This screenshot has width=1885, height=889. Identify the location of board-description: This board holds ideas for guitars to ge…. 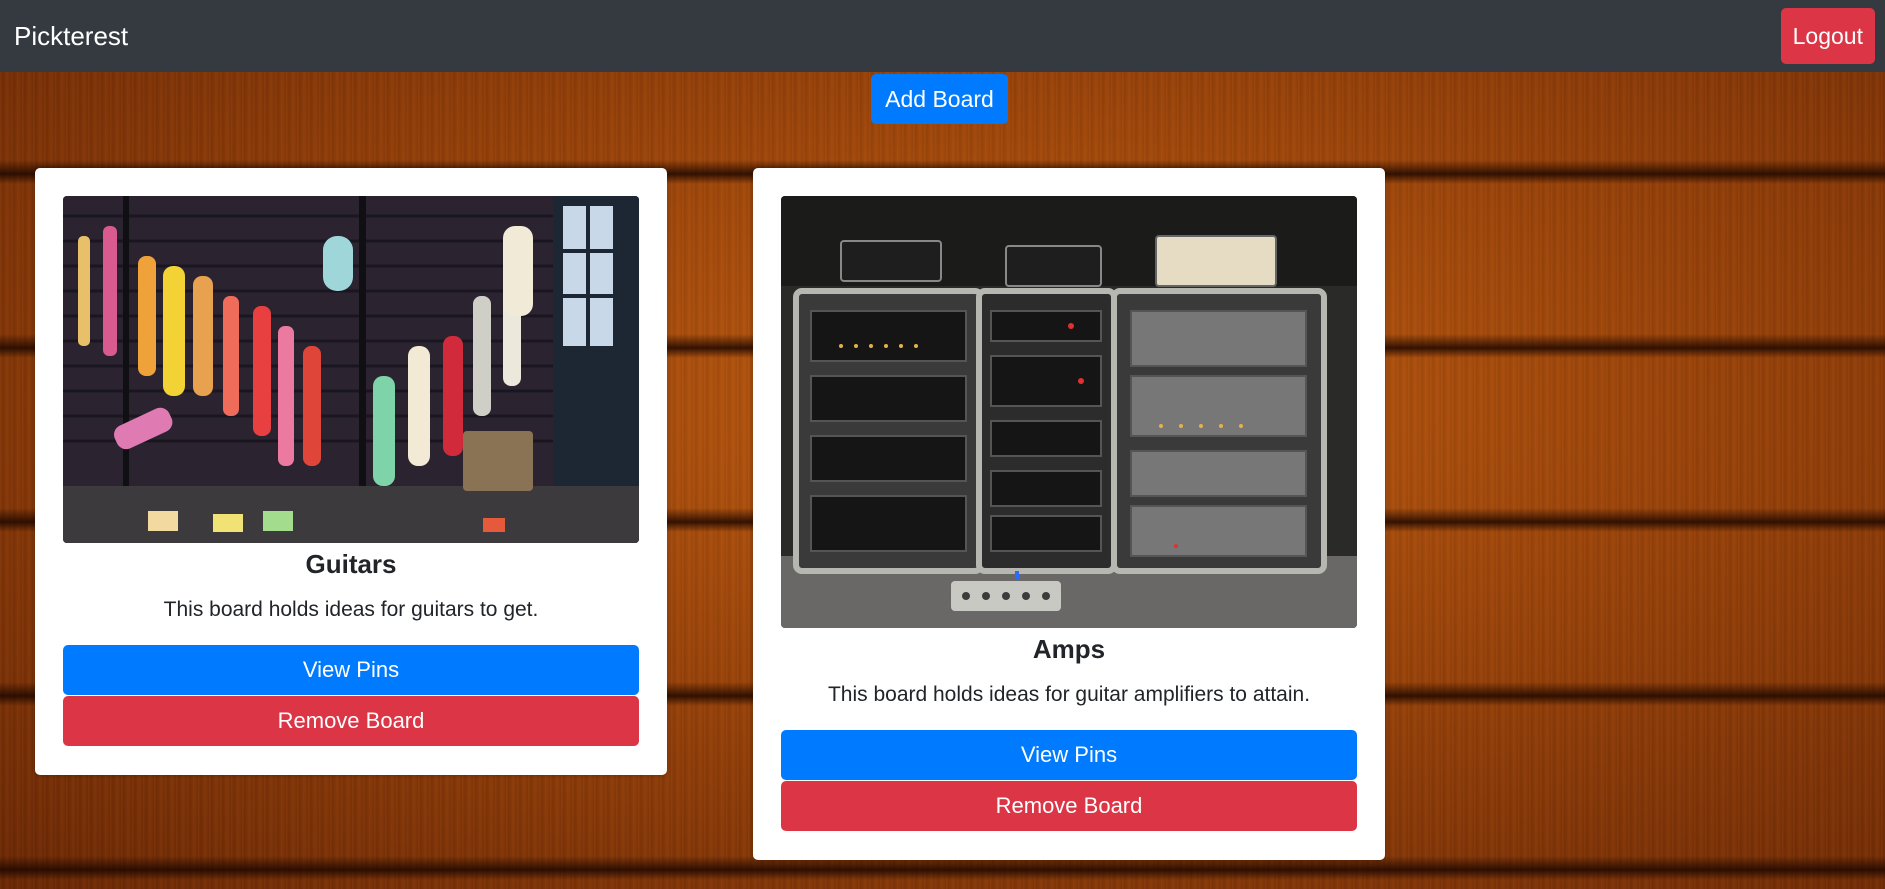
(351, 609).